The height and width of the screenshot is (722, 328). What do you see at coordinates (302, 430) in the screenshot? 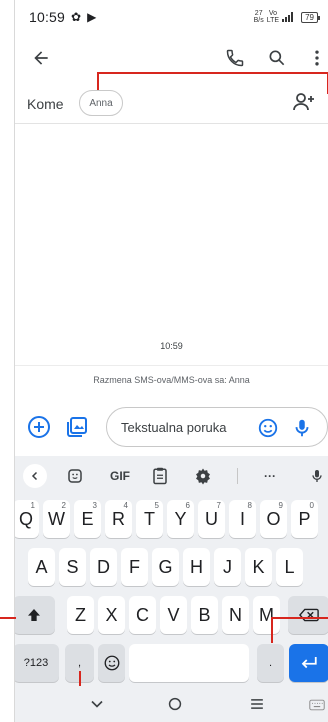
I see `voice-input-icon` at bounding box center [302, 430].